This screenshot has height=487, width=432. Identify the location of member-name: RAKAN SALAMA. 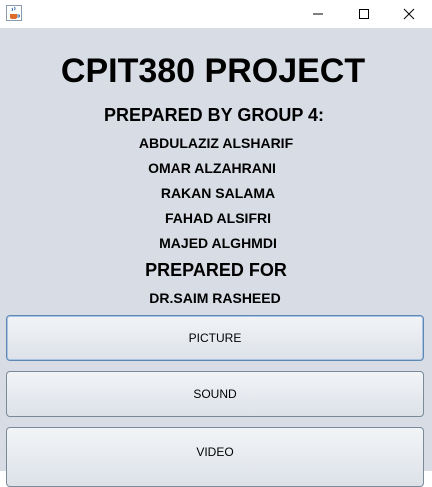
(218, 193).